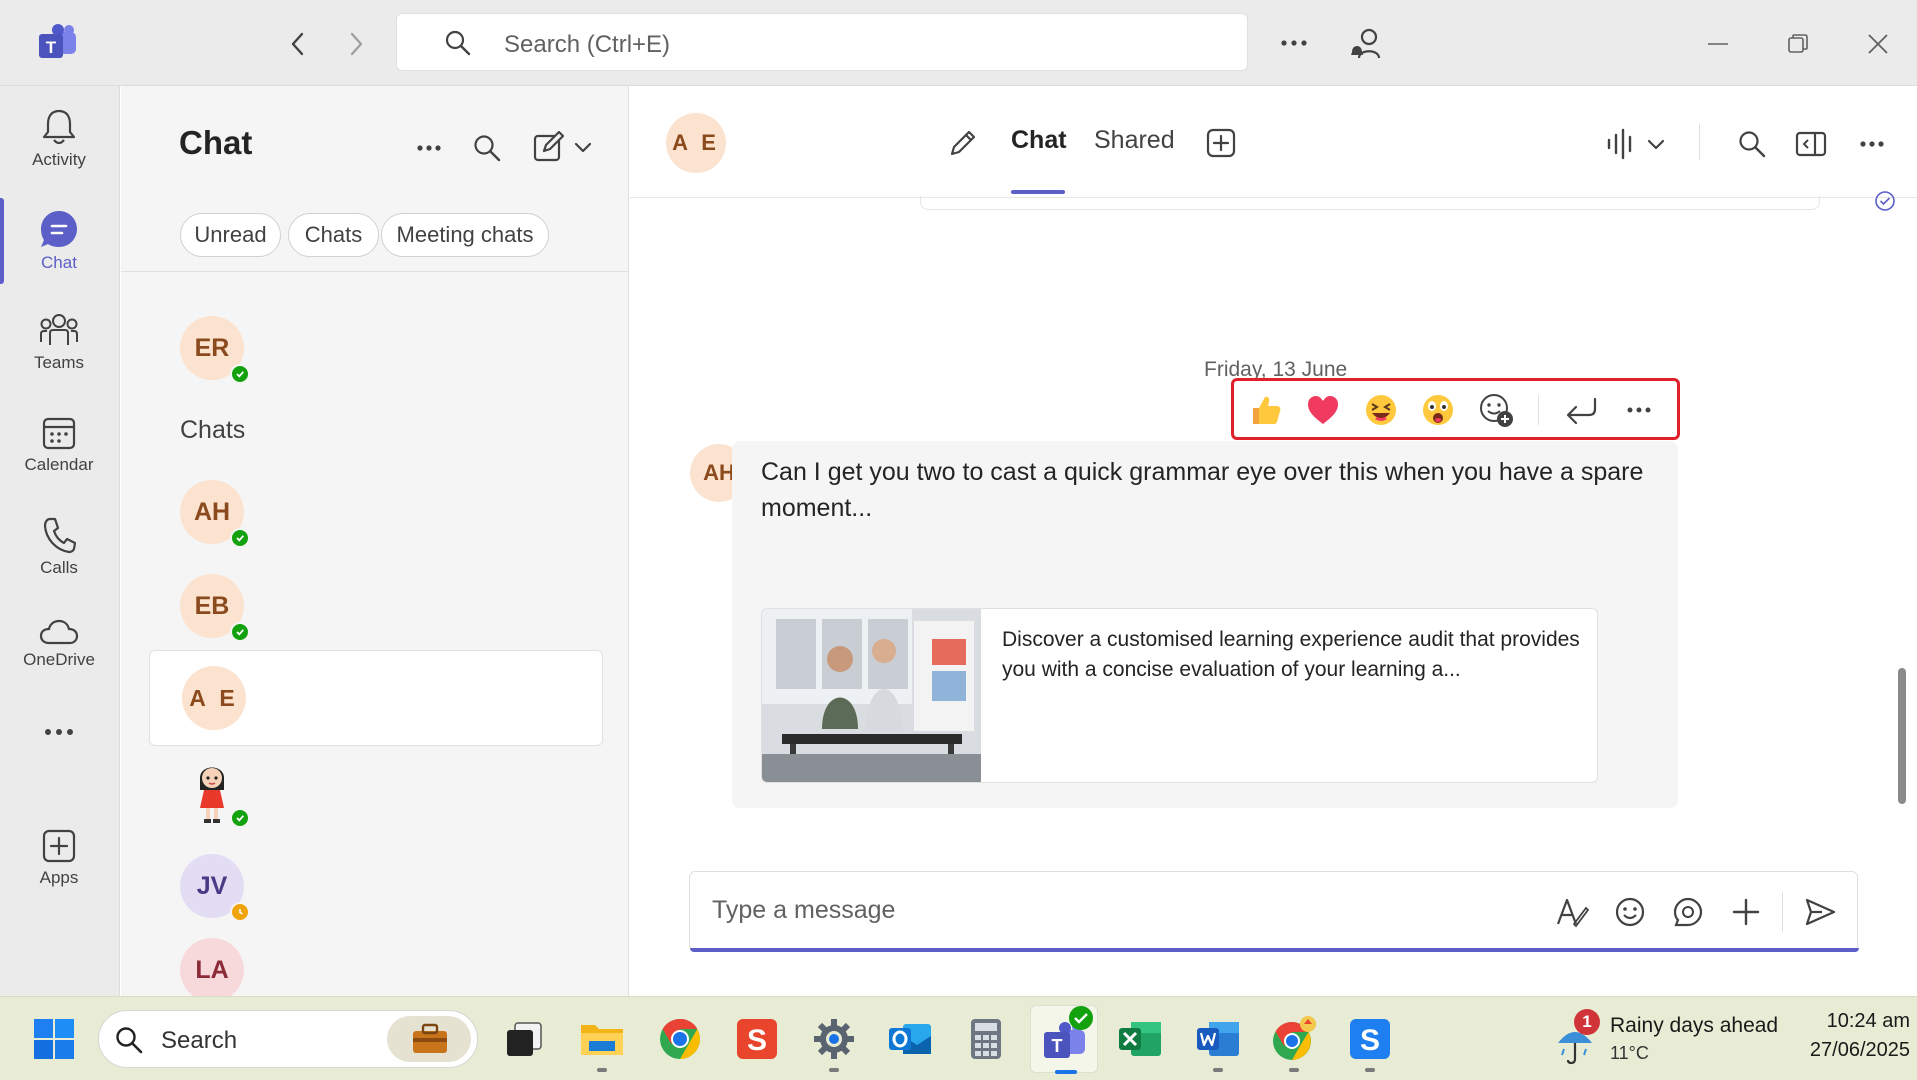 This screenshot has width=1917, height=1080. I want to click on minimize-button, so click(1718, 44).